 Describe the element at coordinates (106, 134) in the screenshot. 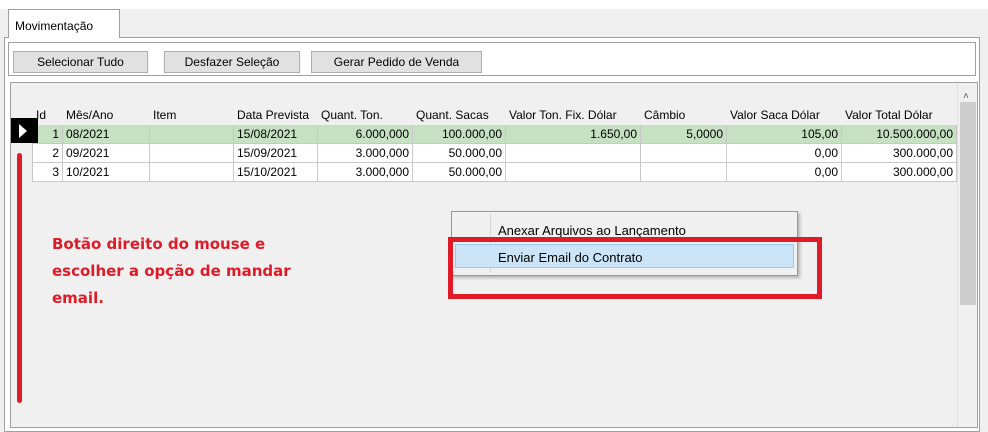

I see `cell-month-year: 08/2021` at that location.